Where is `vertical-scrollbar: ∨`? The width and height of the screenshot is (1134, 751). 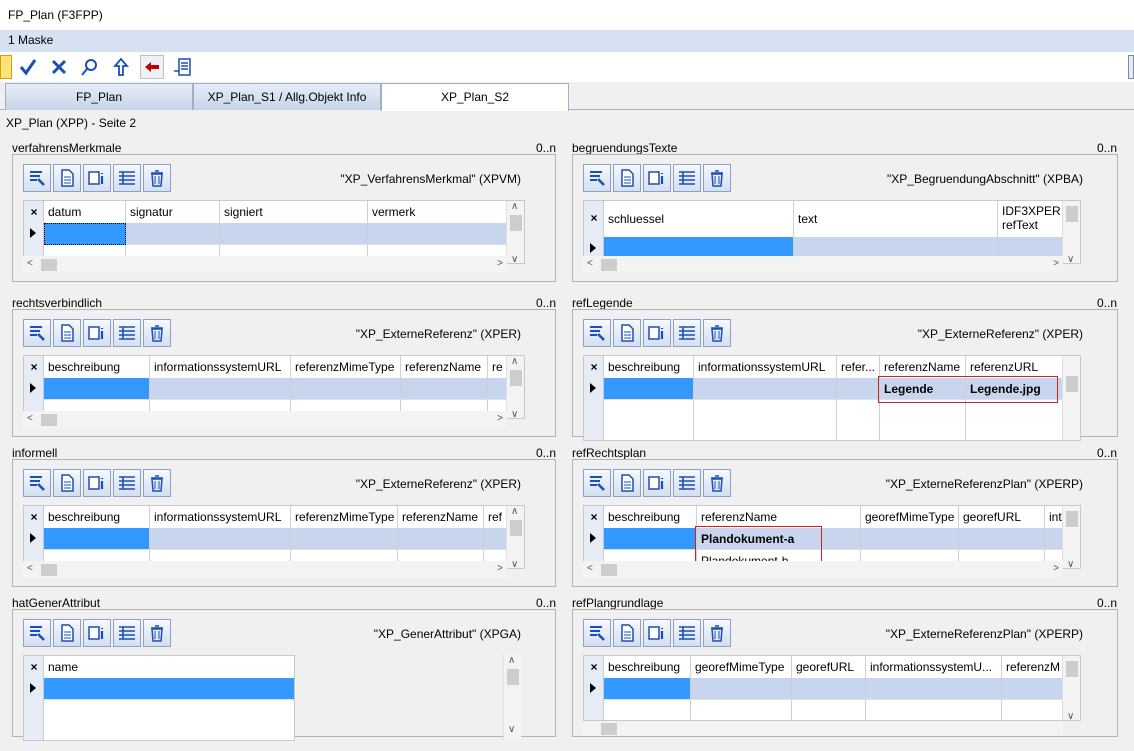
vertical-scrollbar: ∨ is located at coordinates (1071, 232).